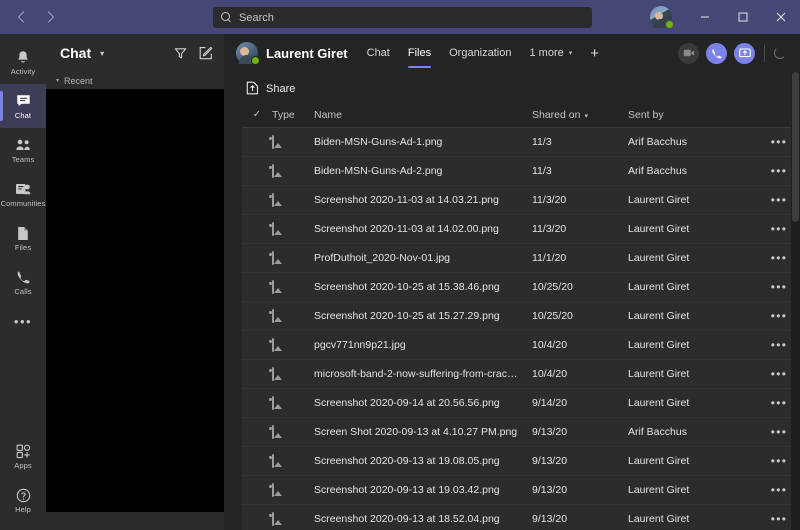 The image size is (800, 530). Describe the element at coordinates (248, 53) in the screenshot. I see `contact-avatar` at that location.